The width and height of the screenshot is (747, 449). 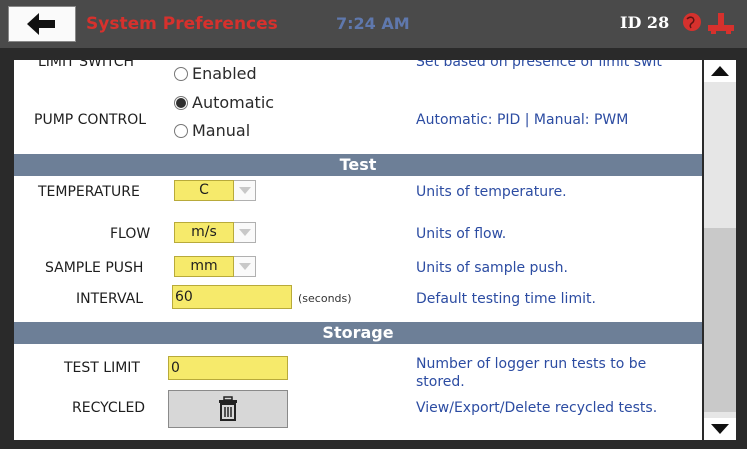 I want to click on interval-unit: (seconds), so click(x=325, y=298).